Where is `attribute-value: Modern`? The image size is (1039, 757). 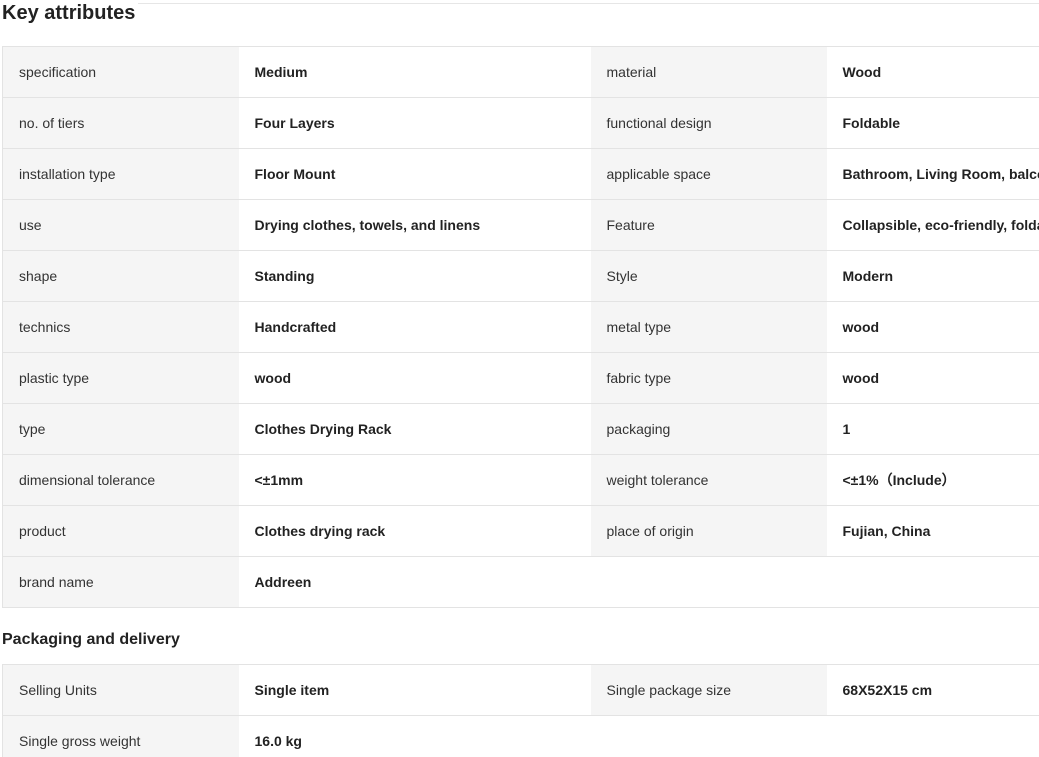 attribute-value: Modern is located at coordinates (932, 276).